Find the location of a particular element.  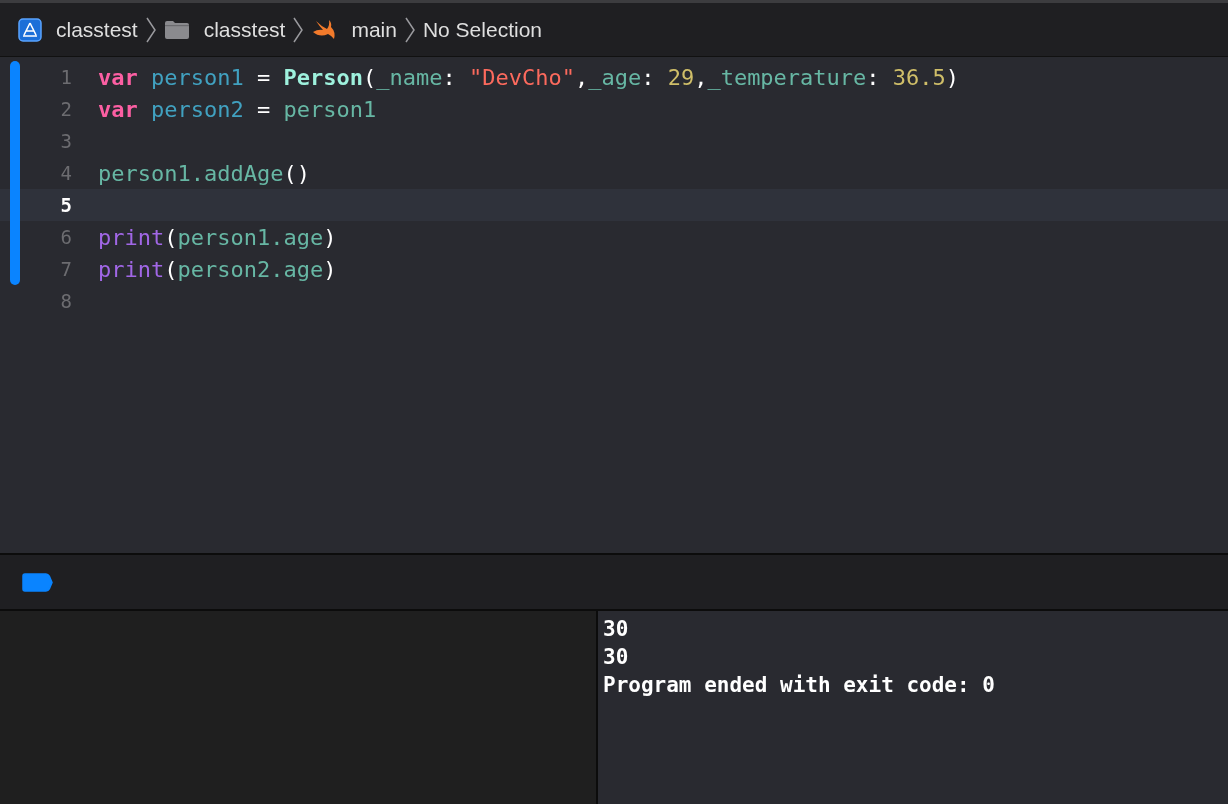

line-number: 1 is located at coordinates (65, 77).